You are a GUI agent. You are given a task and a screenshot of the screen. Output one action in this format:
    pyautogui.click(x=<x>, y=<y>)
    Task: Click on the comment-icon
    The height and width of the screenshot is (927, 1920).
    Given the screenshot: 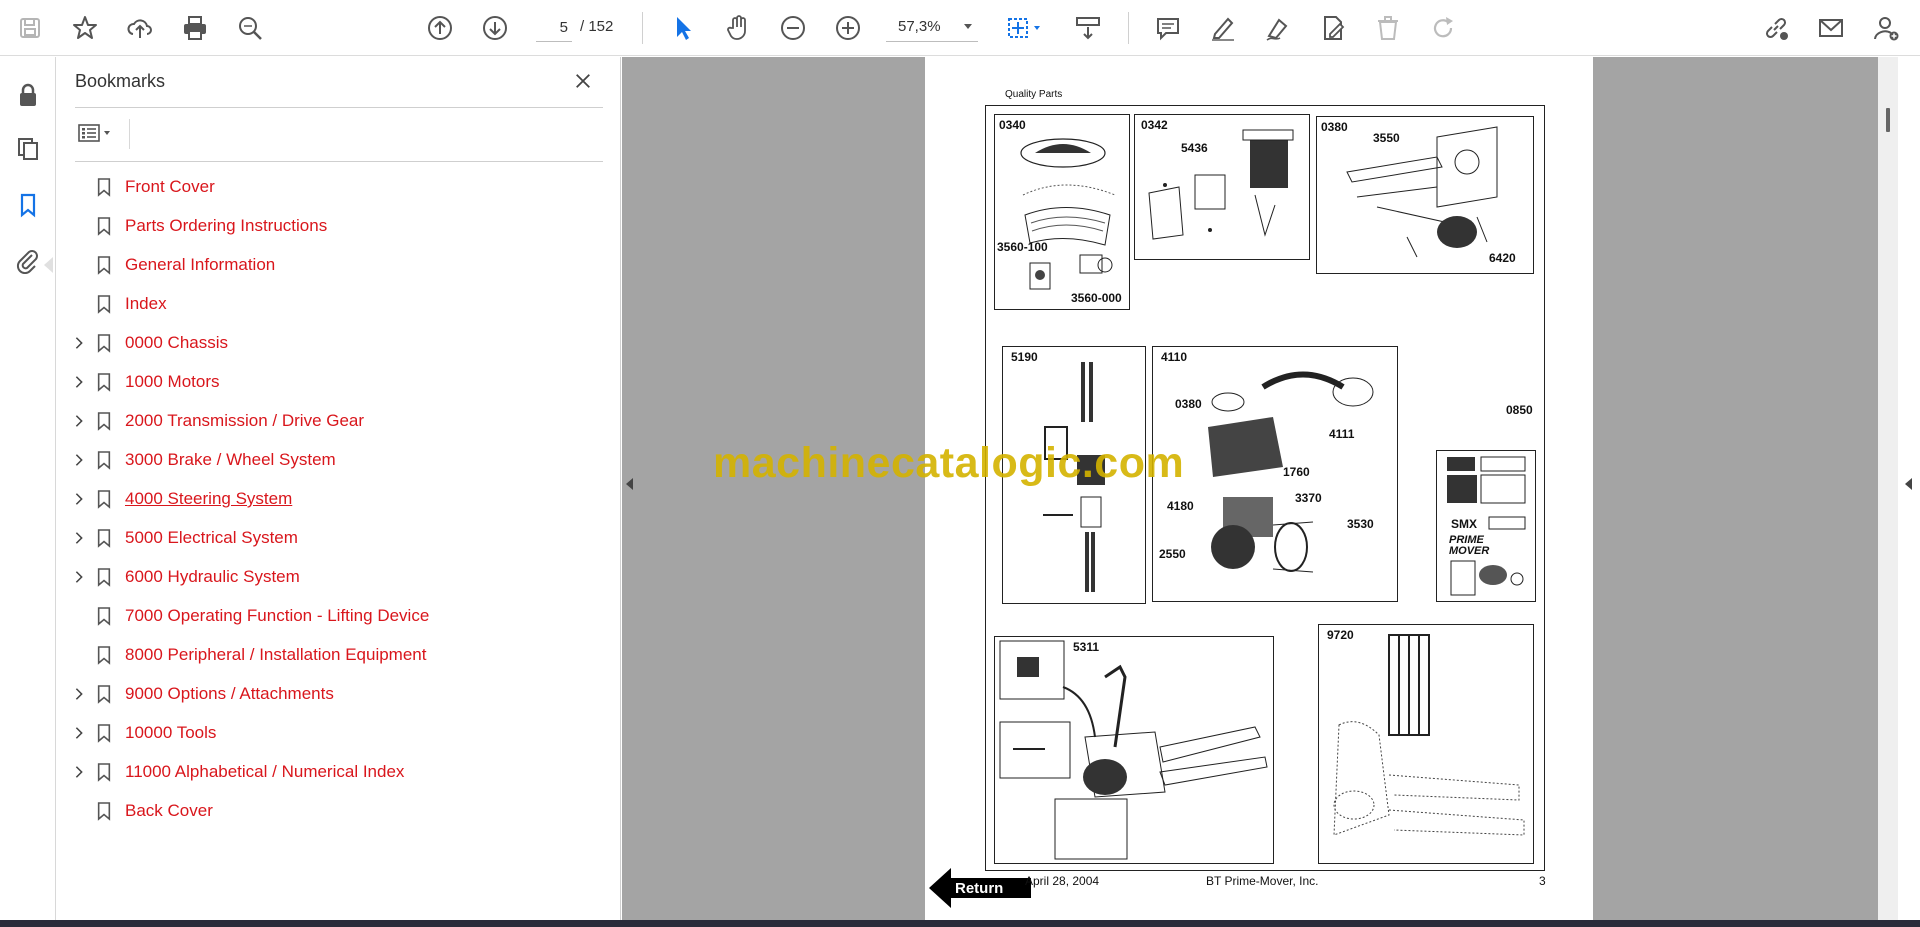 What is the action you would take?
    pyautogui.click(x=1168, y=28)
    